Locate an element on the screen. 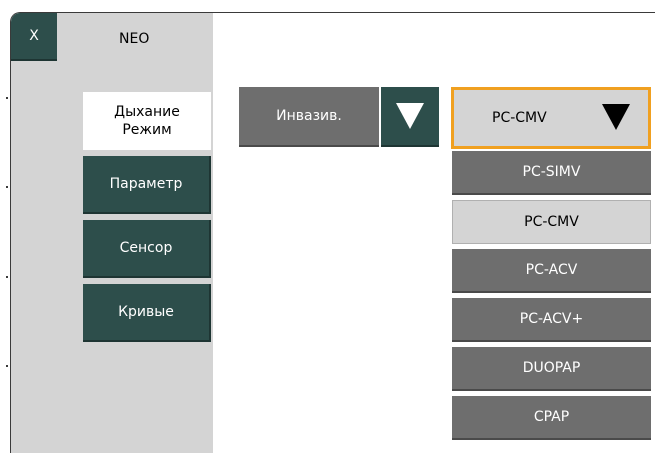  sidebar-item-sensor: Сенсор is located at coordinates (147, 249).